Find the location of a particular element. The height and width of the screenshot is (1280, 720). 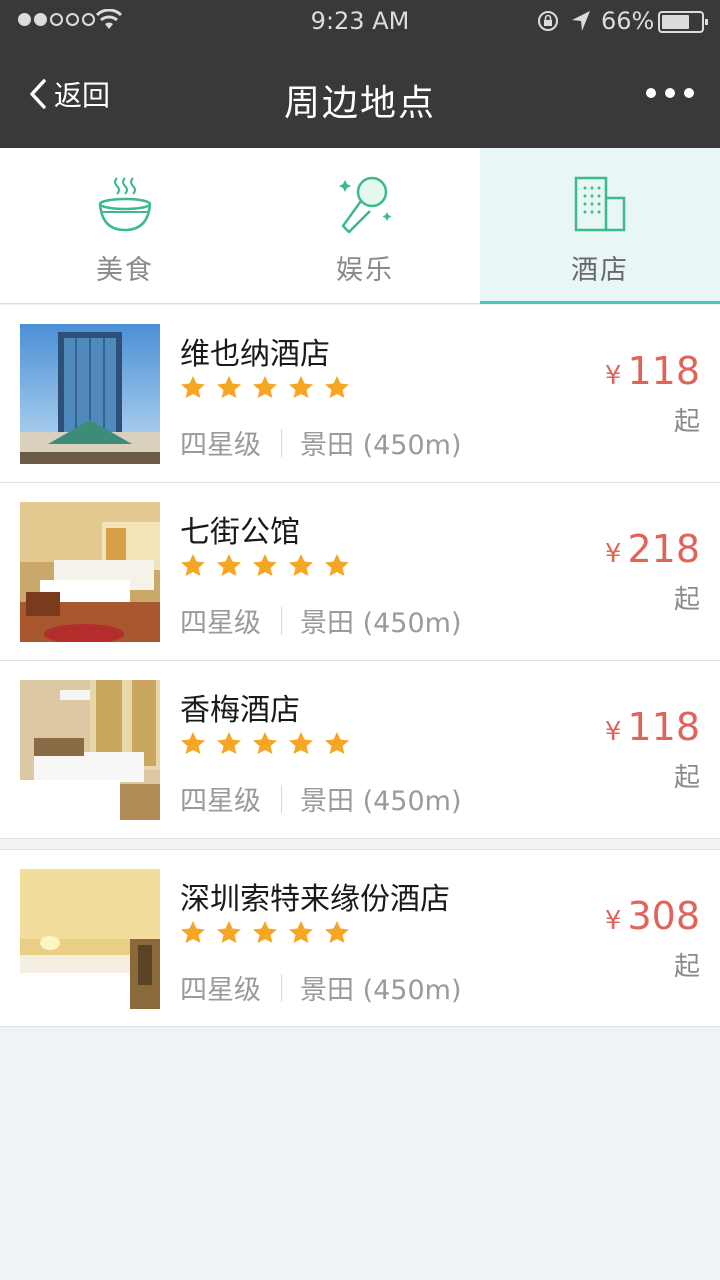

tab-hotel: 酒店 is located at coordinates (600, 226).